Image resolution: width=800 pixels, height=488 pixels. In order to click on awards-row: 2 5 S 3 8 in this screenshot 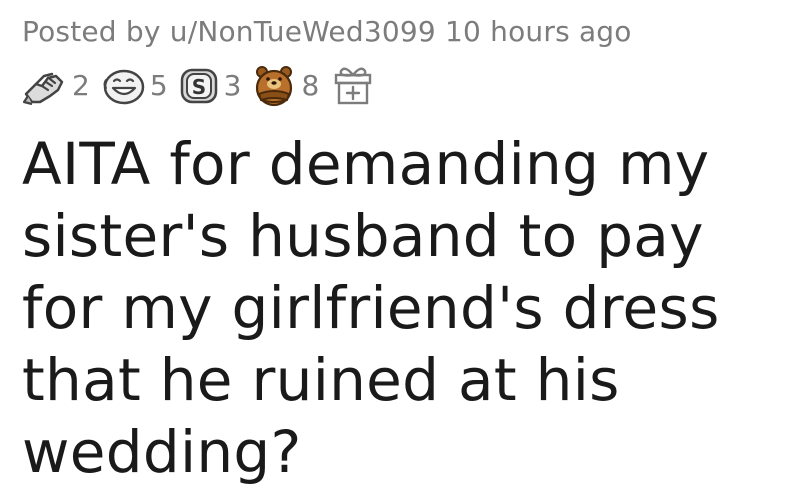, I will do `click(411, 86)`.